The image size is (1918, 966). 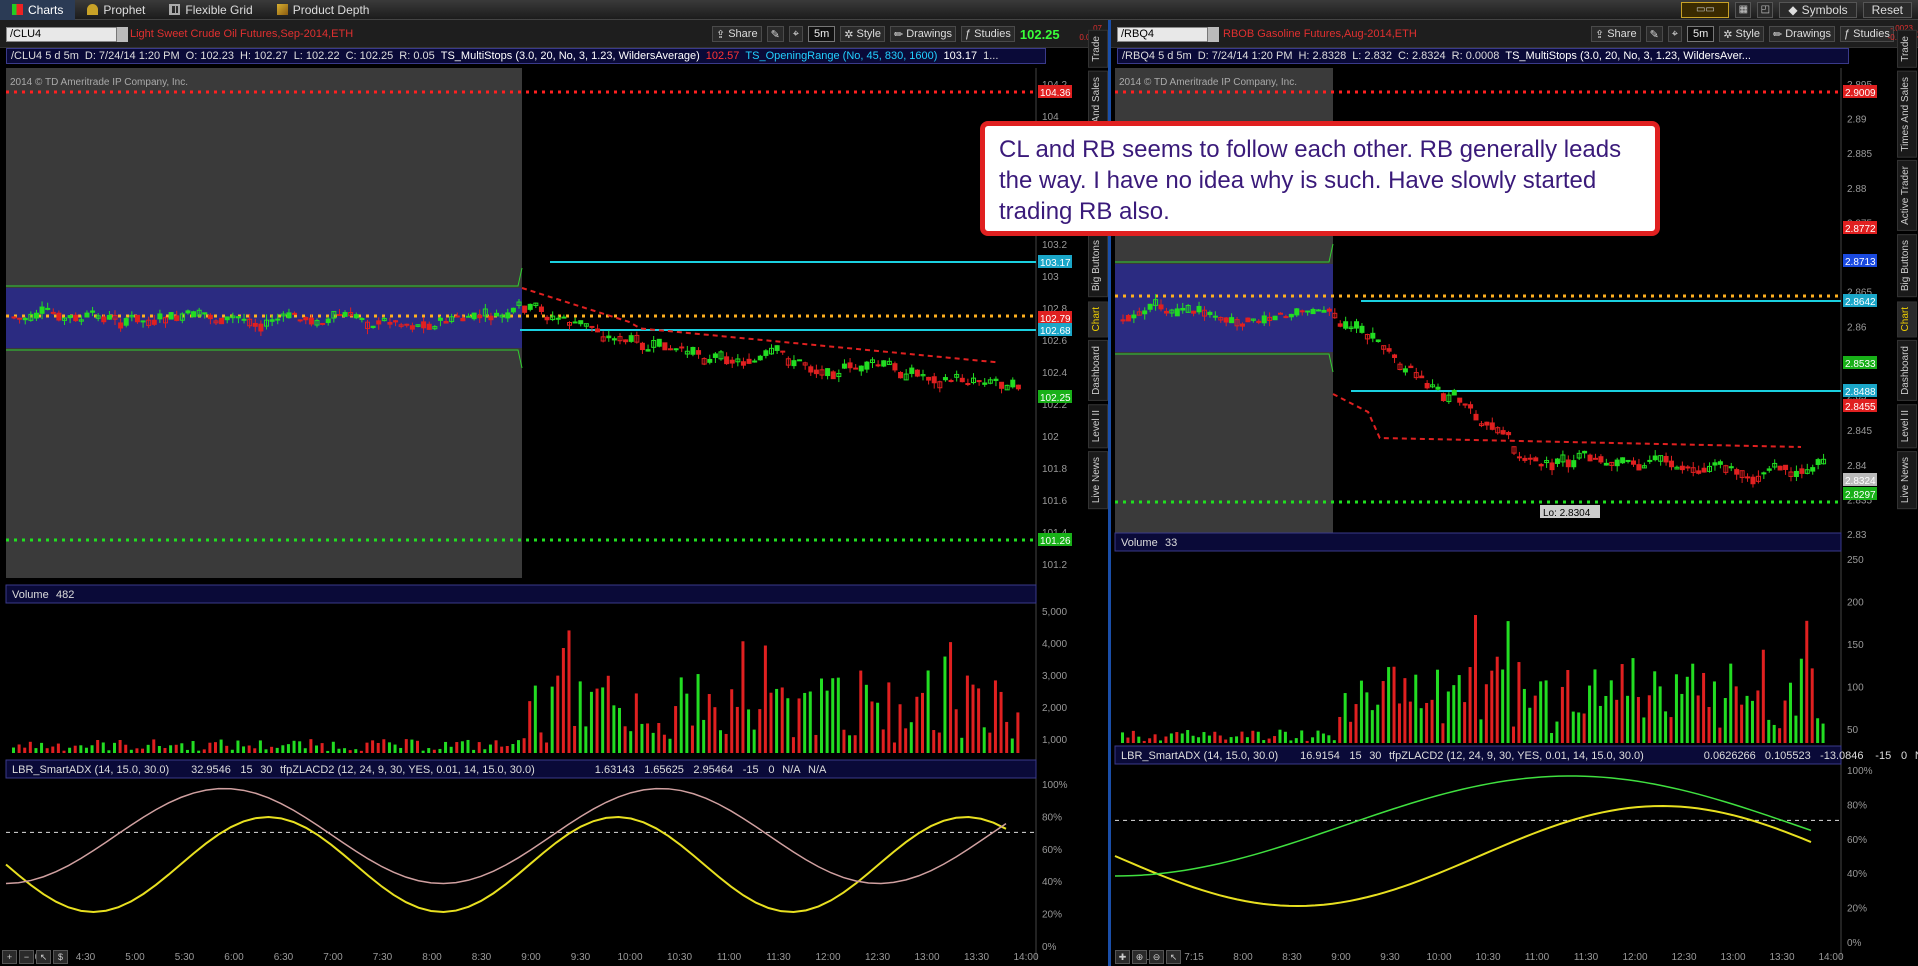 What do you see at coordinates (1857, 120) in the screenshot?
I see `price-axis-label: 2.89` at bounding box center [1857, 120].